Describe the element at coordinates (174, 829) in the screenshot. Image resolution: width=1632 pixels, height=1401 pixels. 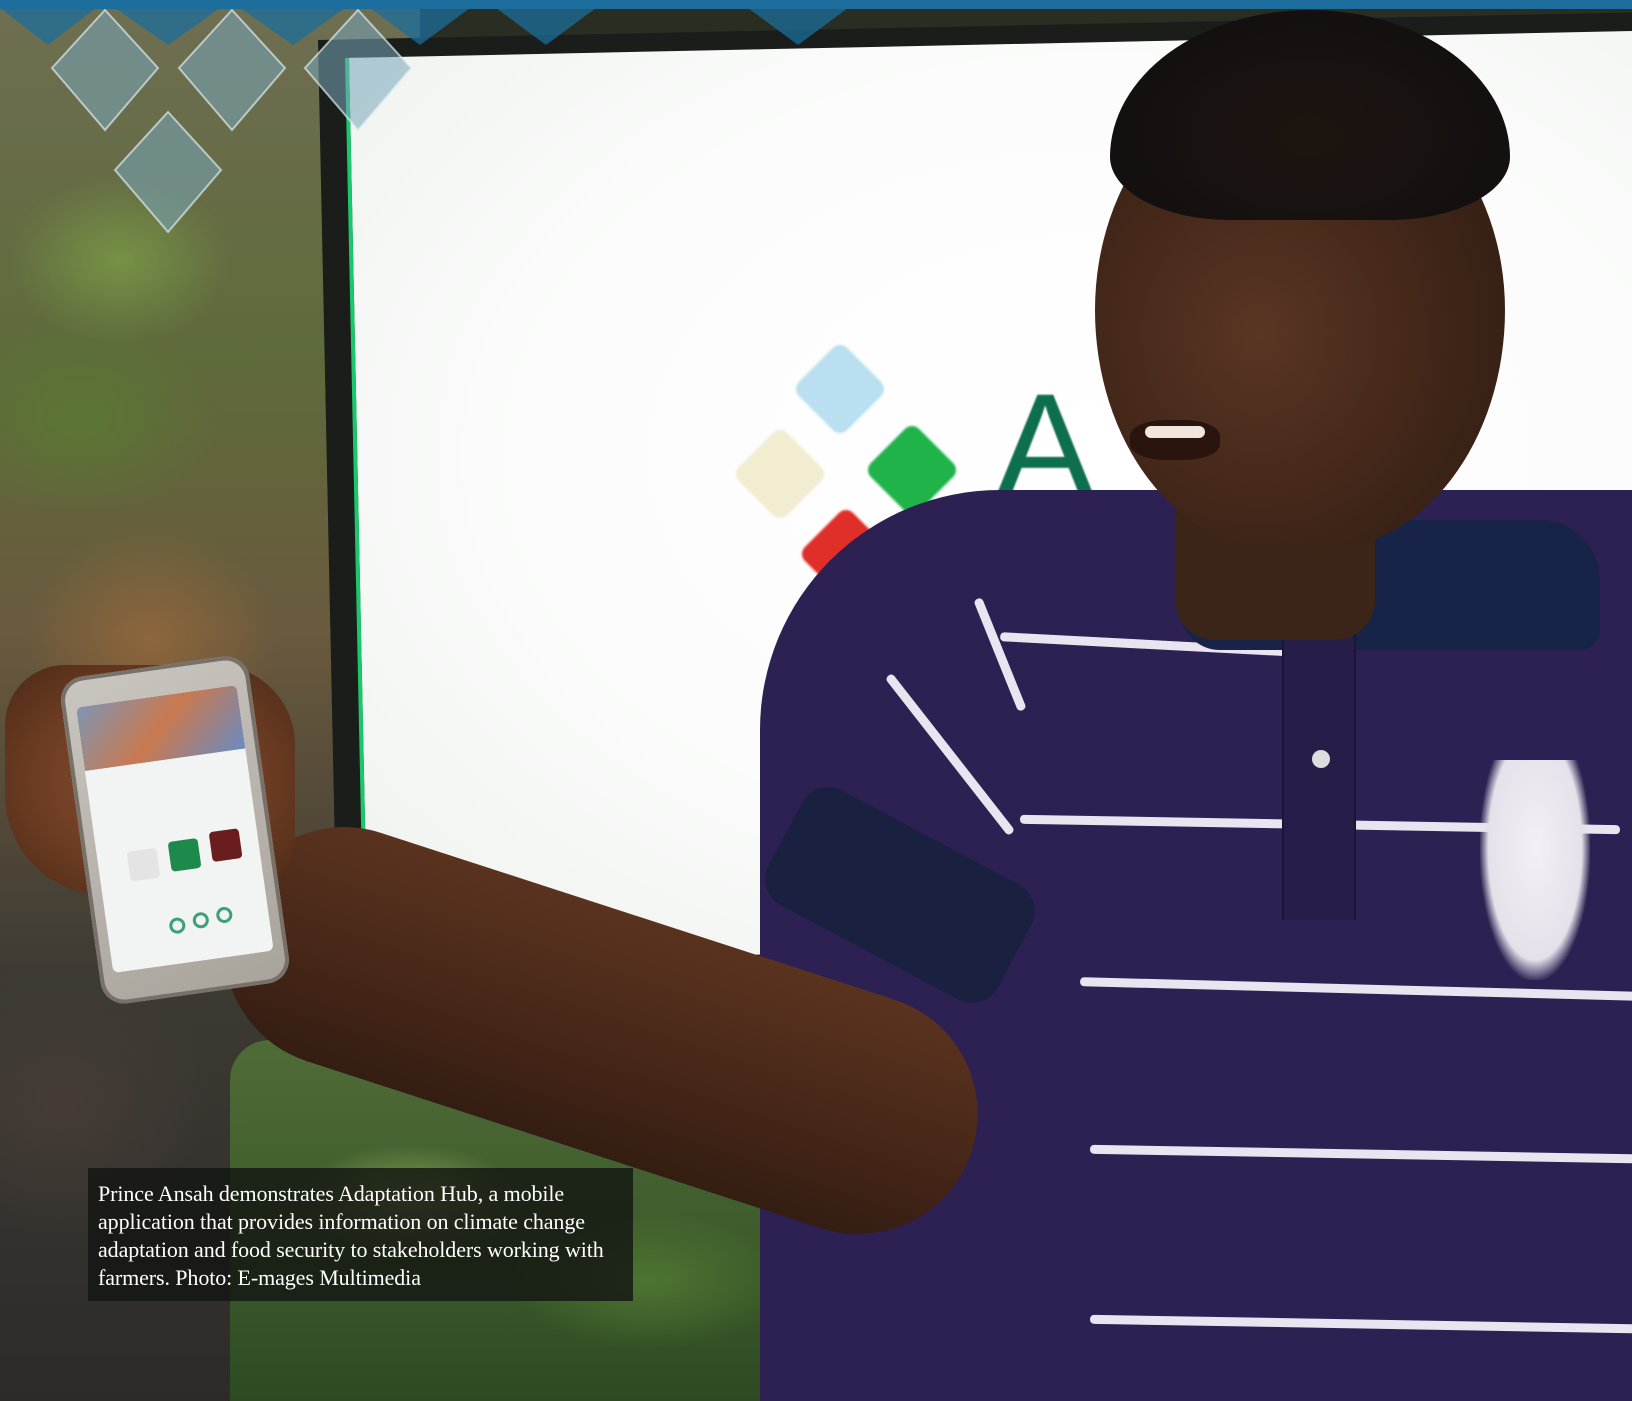
I see `phone-screen` at that location.